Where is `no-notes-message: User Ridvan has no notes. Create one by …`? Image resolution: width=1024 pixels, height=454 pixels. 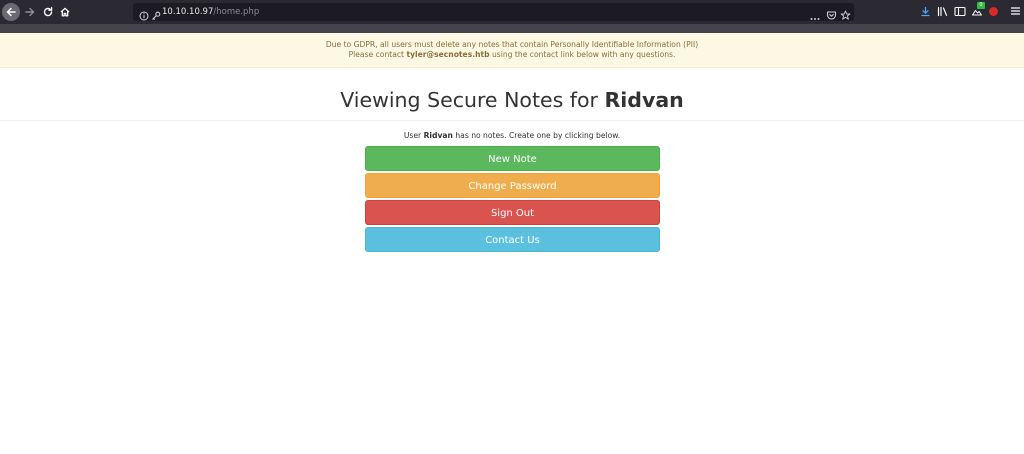
no-notes-message: User Ridvan has no notes. Create one by … is located at coordinates (512, 135).